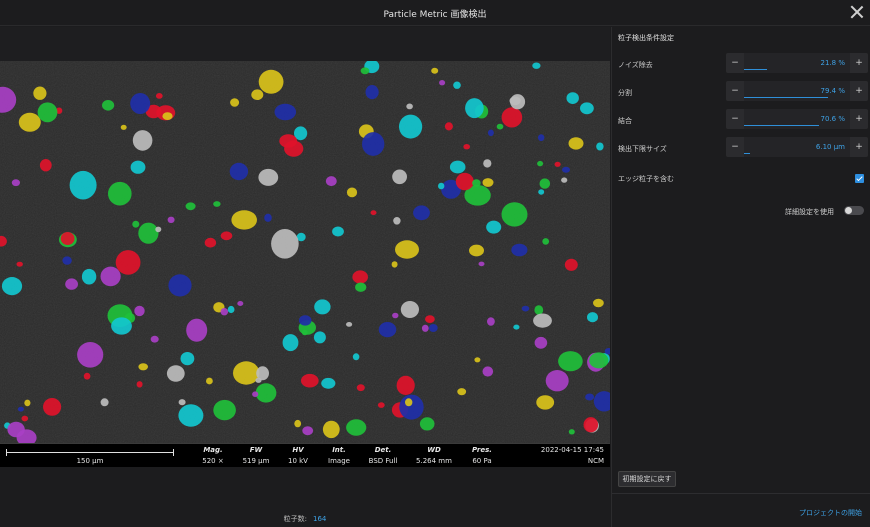 Image resolution: width=870 pixels, height=527 pixels. I want to click on merge-track: 70.6 %, so click(797, 119).